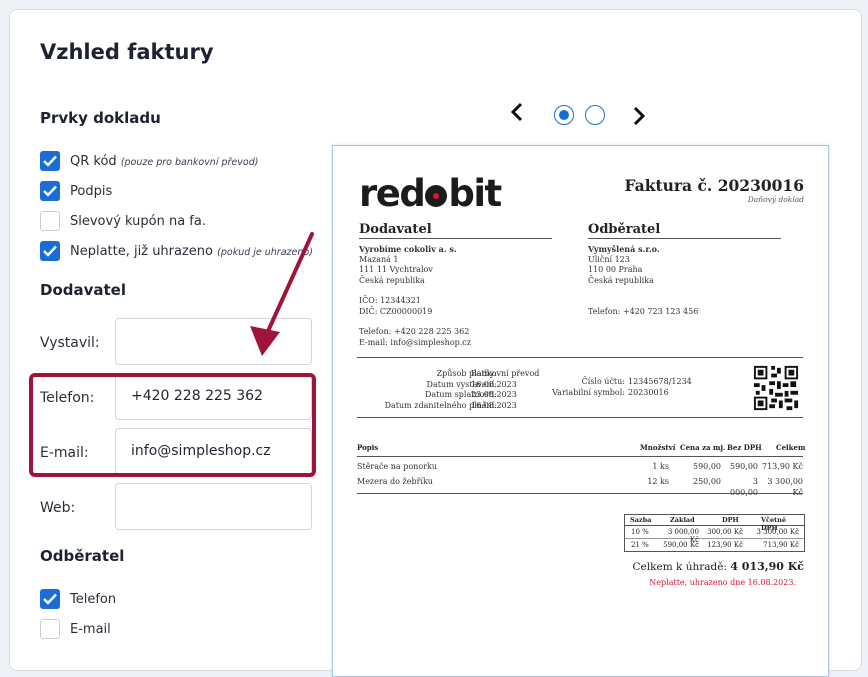 This screenshot has width=868, height=677. Describe the element at coordinates (58, 508) in the screenshot. I see `web-label: Web:` at that location.